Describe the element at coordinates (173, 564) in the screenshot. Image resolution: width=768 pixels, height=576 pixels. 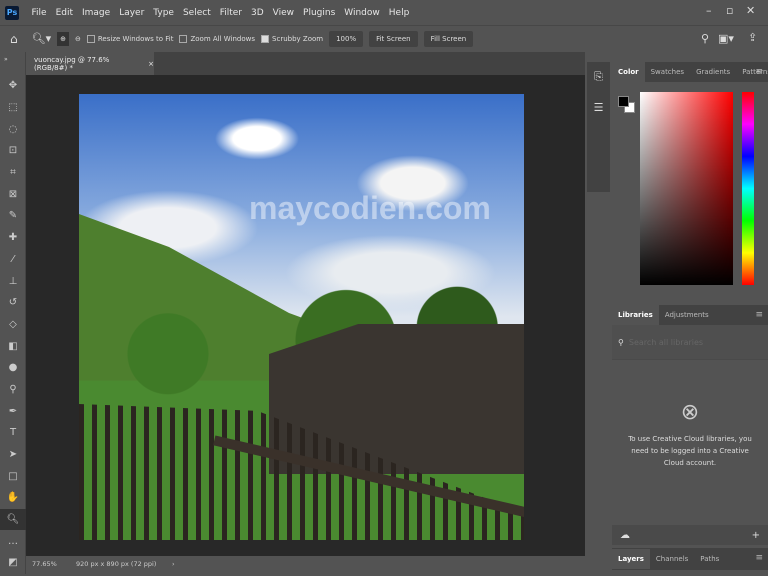
I see `status-menu-icon: ›` at that location.